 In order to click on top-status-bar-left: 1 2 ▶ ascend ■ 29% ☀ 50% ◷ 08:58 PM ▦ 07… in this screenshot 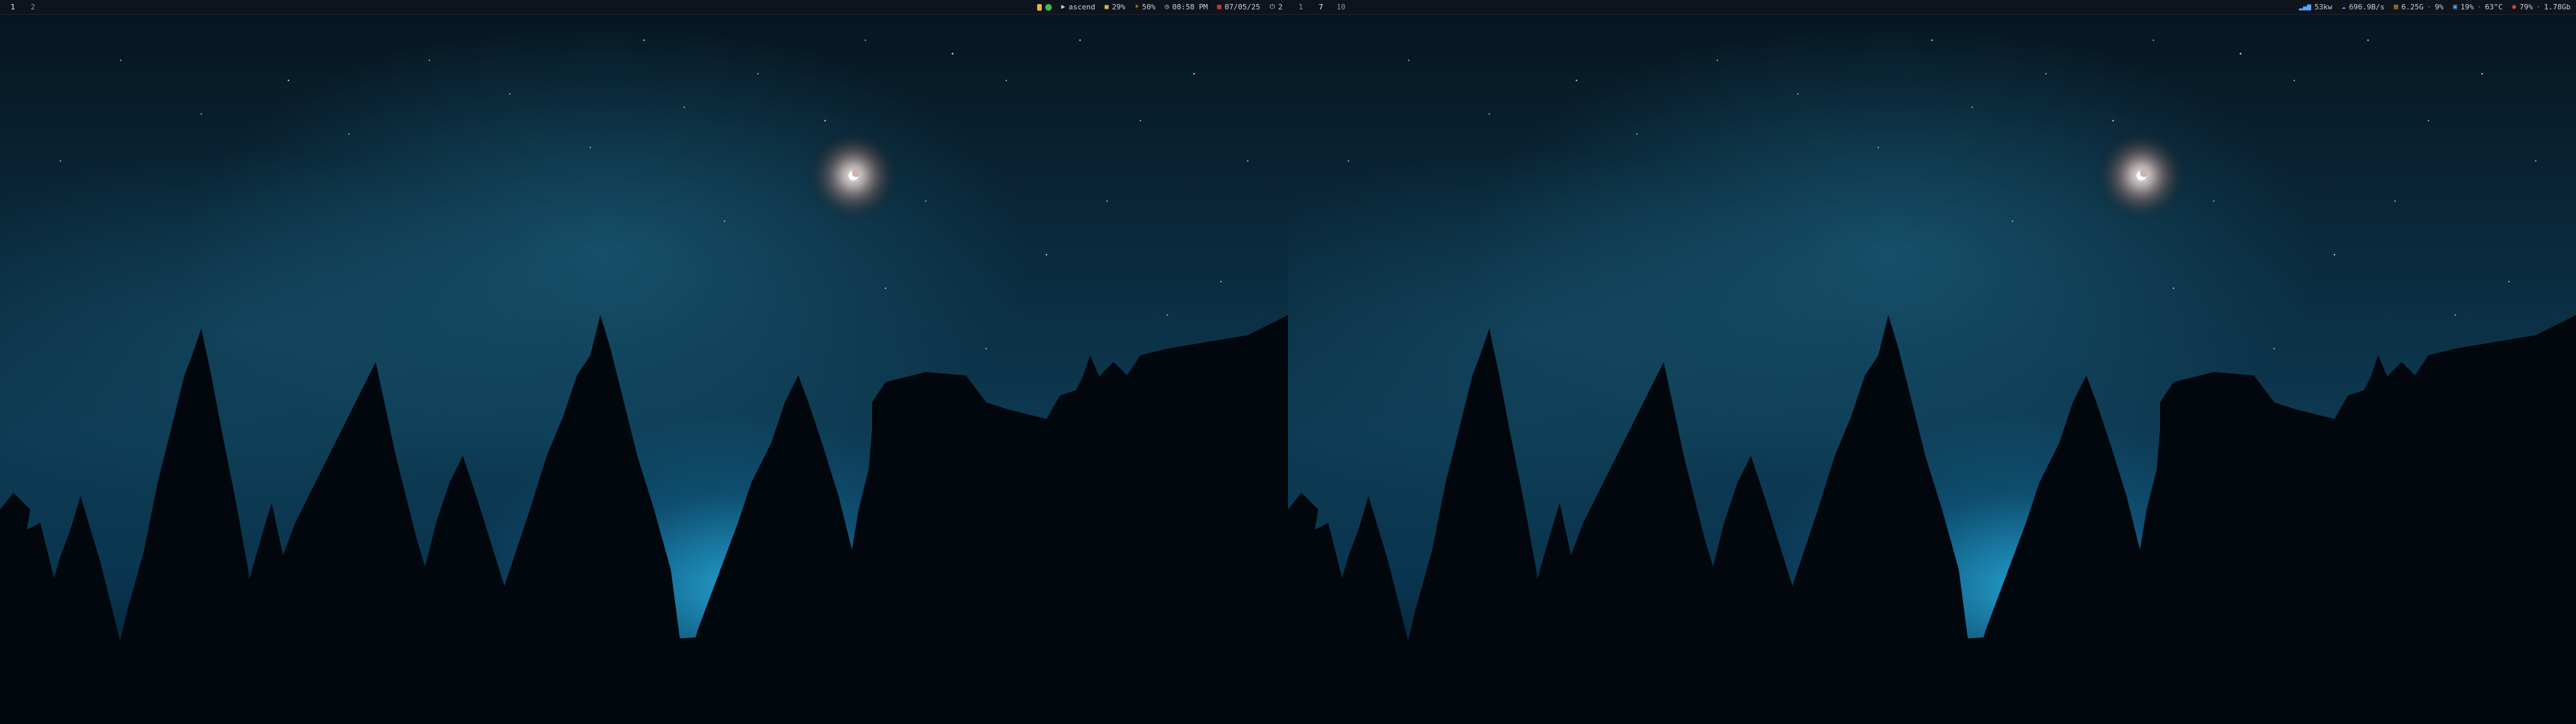, I will do `click(644, 7)`.